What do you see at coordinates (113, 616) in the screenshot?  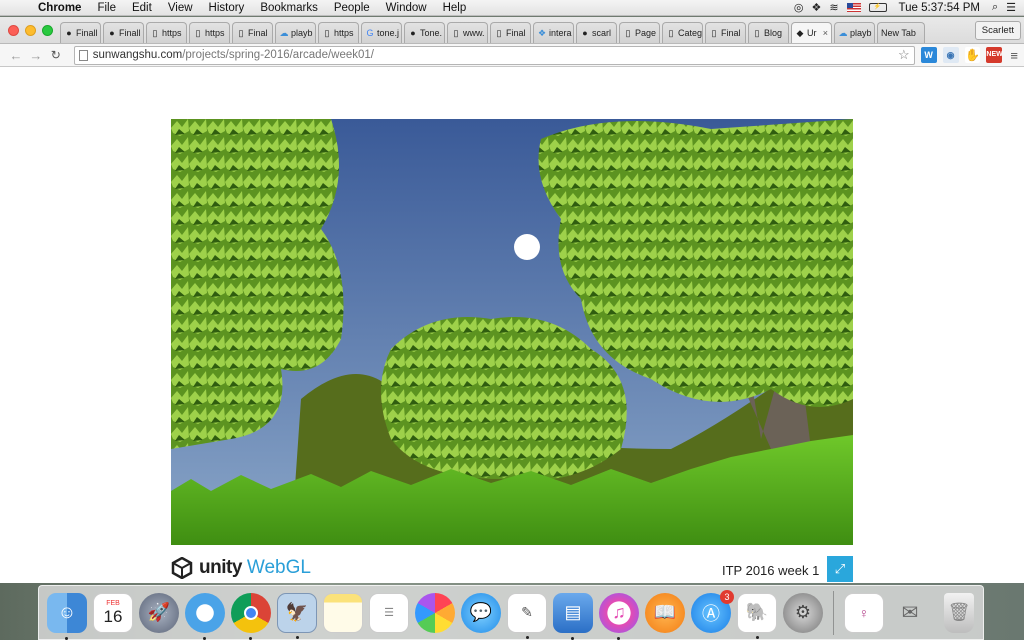 I see `calendar-day: 16` at bounding box center [113, 616].